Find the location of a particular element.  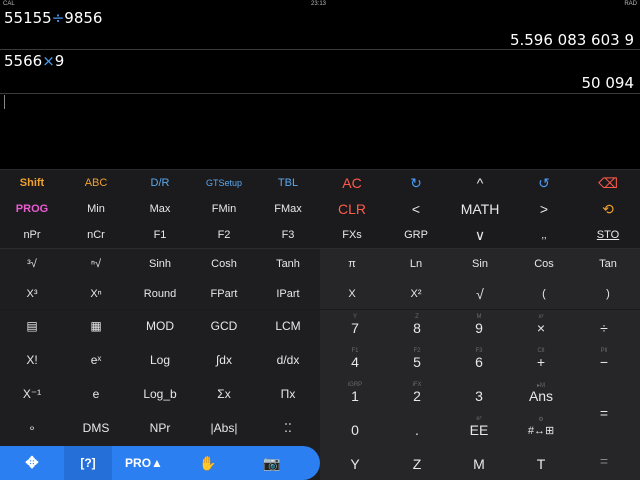

close-paren-key: ) is located at coordinates (608, 294).